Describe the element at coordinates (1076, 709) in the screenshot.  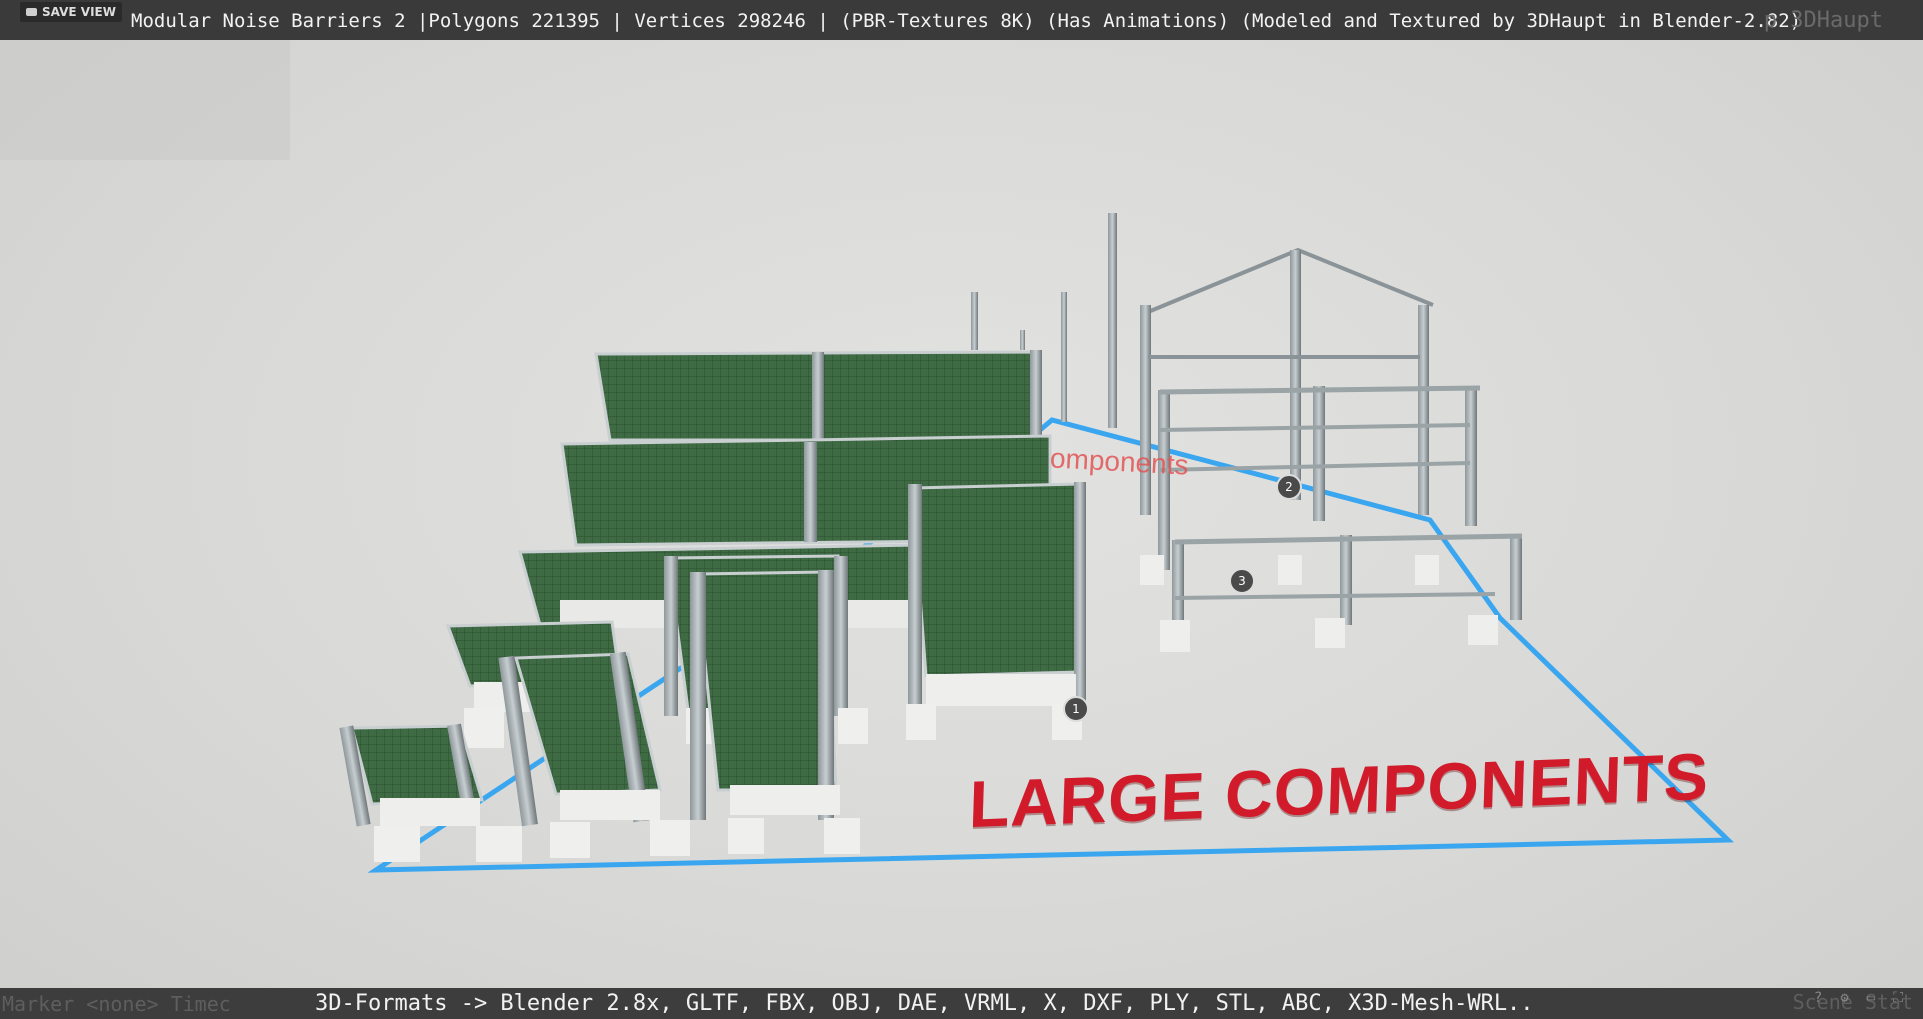
I see `annotation-marker: 1` at that location.